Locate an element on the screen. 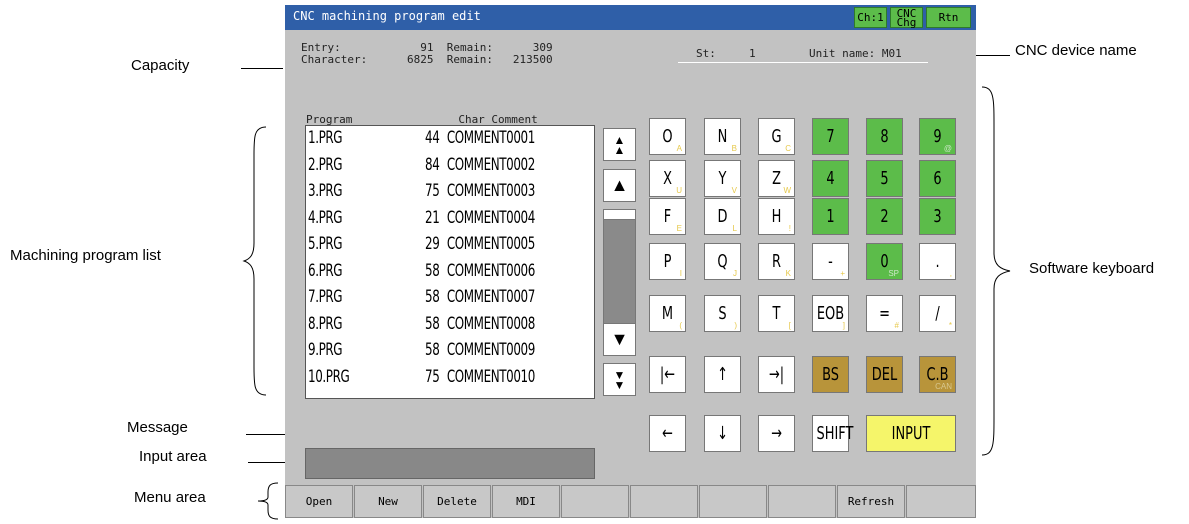  key-sub-label: J is located at coordinates (735, 273).